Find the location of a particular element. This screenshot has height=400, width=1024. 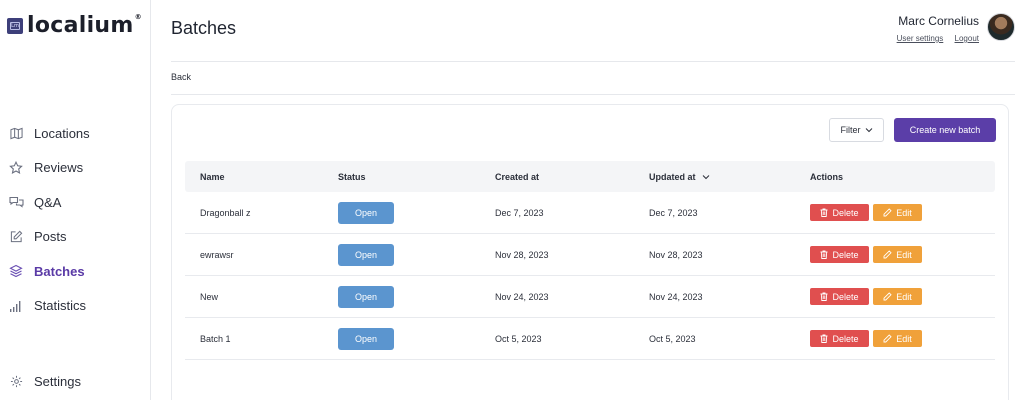

sidebar-item-label: Q&A is located at coordinates (48, 202).